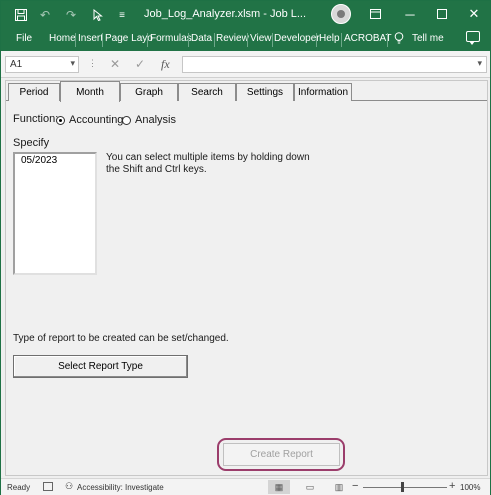  What do you see at coordinates (165, 64) in the screenshot?
I see `insert-function-icon: fx` at bounding box center [165, 64].